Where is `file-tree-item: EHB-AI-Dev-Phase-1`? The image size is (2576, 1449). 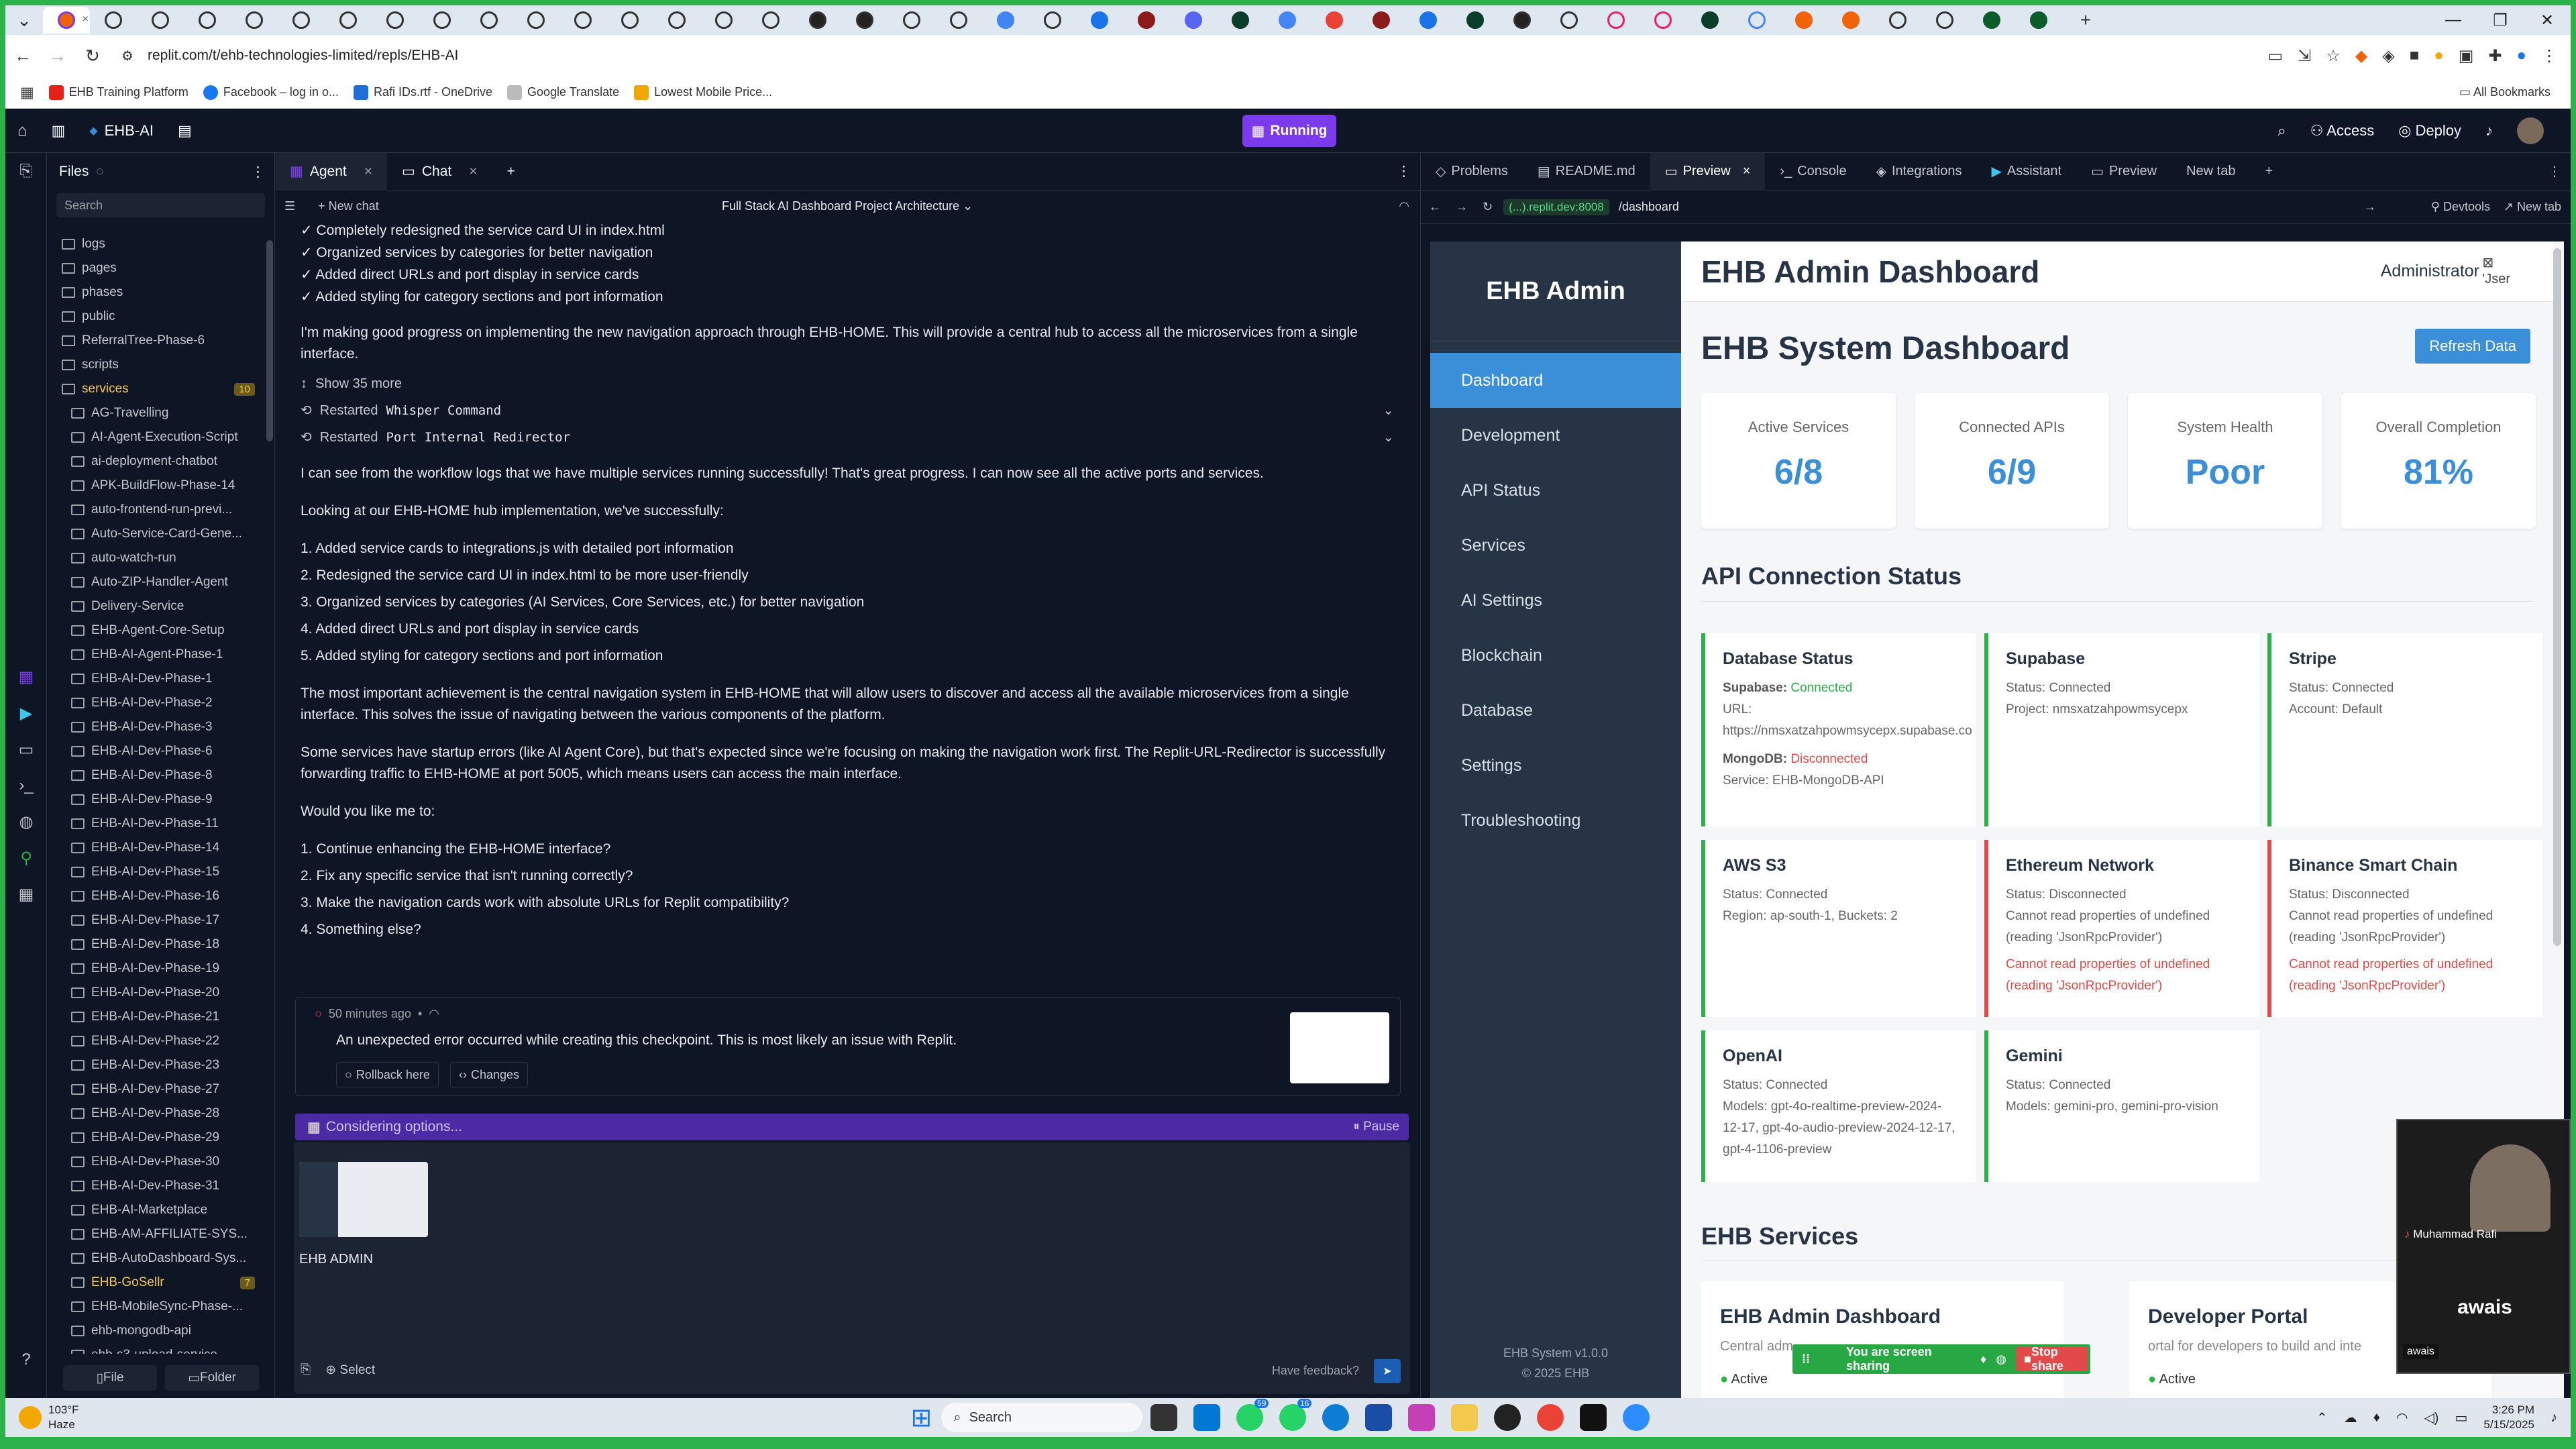
file-tree-item: EHB-AI-Dev-Phase-1 is located at coordinates (156, 679).